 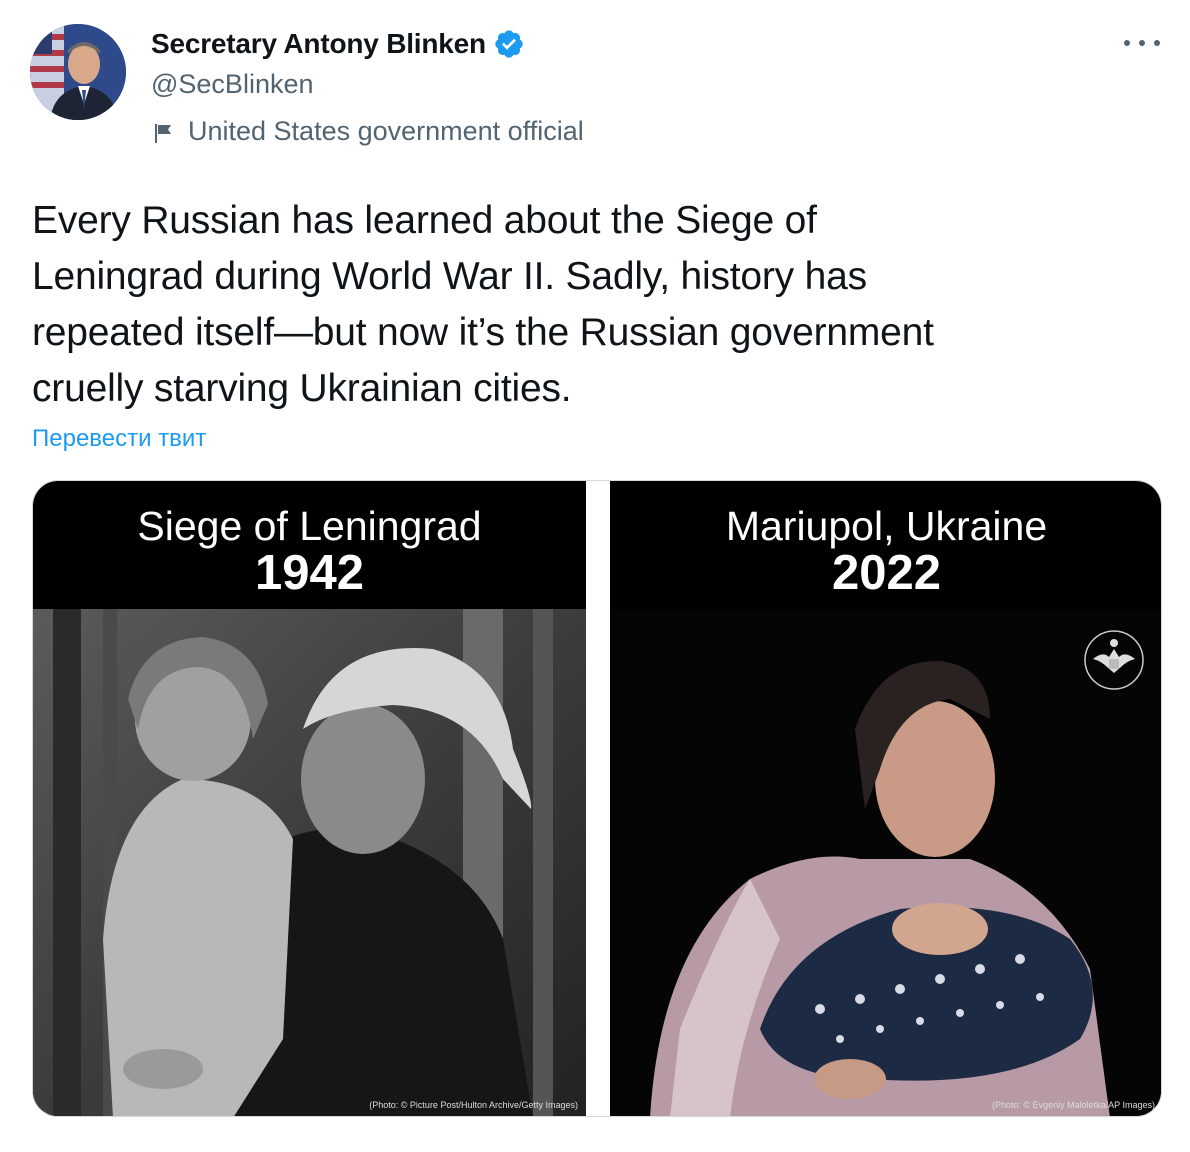 What do you see at coordinates (119, 439) in the screenshot?
I see `translate-tweet-link: Перевести твит` at bounding box center [119, 439].